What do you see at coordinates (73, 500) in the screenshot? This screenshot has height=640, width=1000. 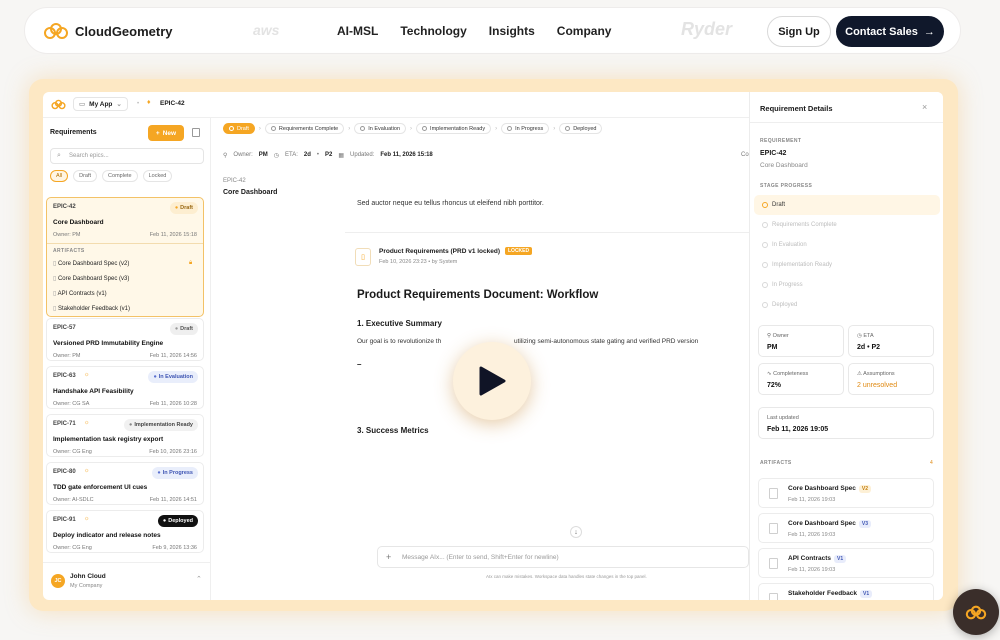 I see `epic-owner: Owner: AI-SDLC` at bounding box center [73, 500].